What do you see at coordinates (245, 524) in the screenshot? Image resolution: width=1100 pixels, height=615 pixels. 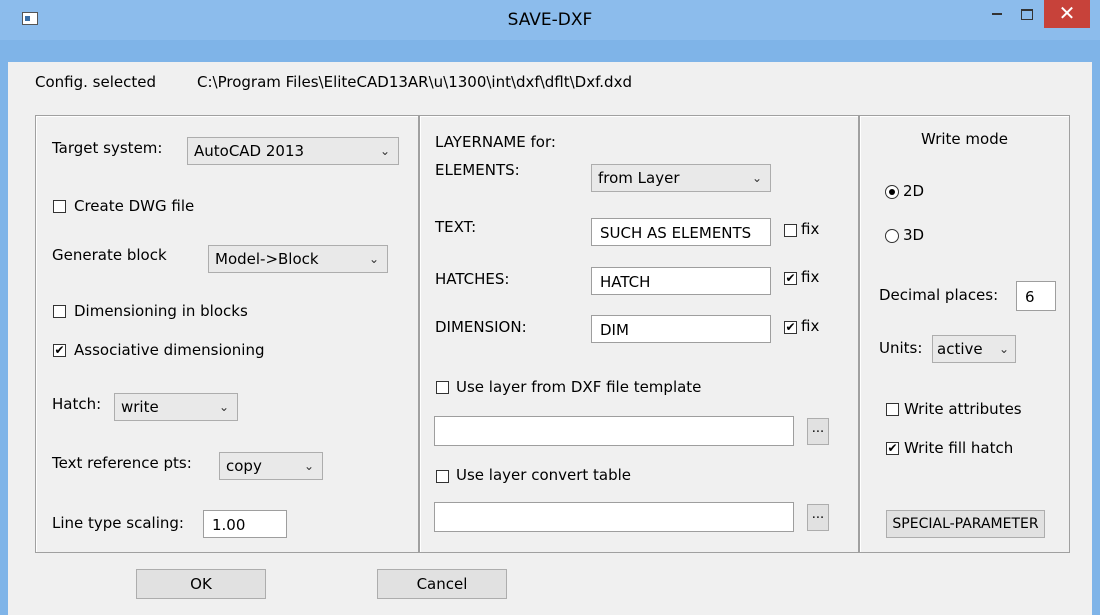 I see `line-scale-input: 1.00` at bounding box center [245, 524].